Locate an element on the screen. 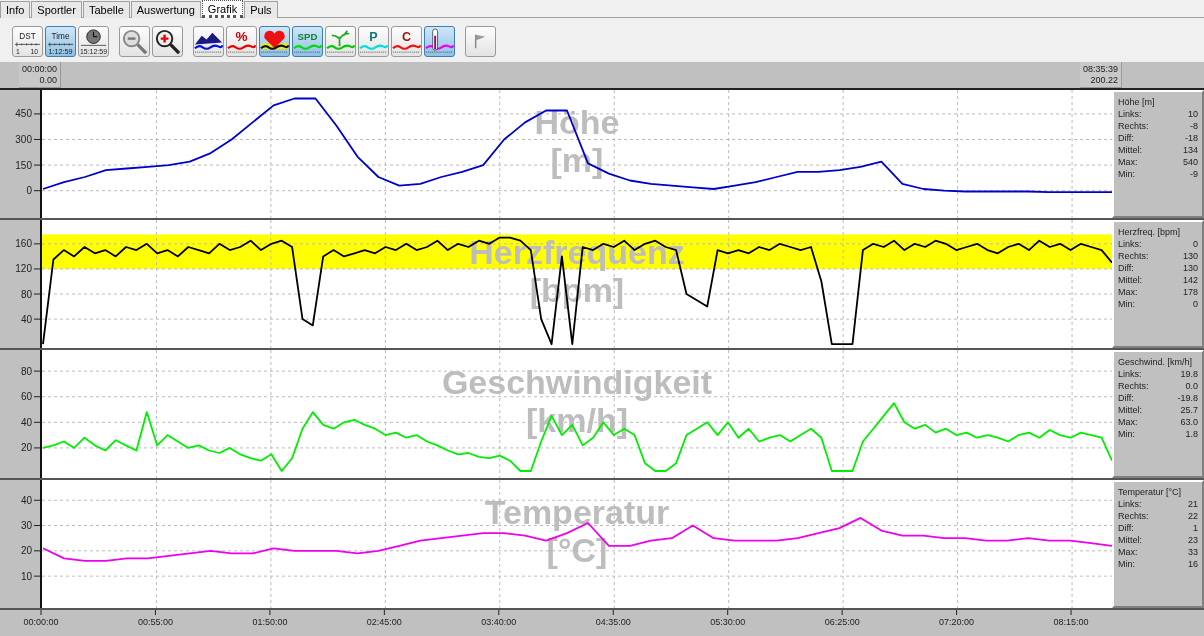 This screenshot has height=636, width=1204. percent-button: % is located at coordinates (241, 41).